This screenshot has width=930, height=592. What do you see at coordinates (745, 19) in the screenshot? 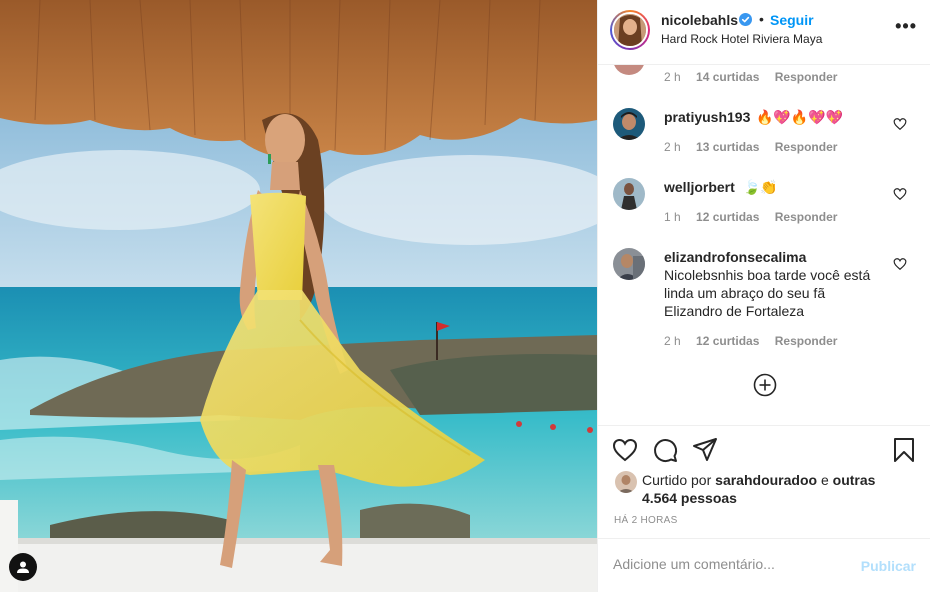
I see `verified-icon` at bounding box center [745, 19].